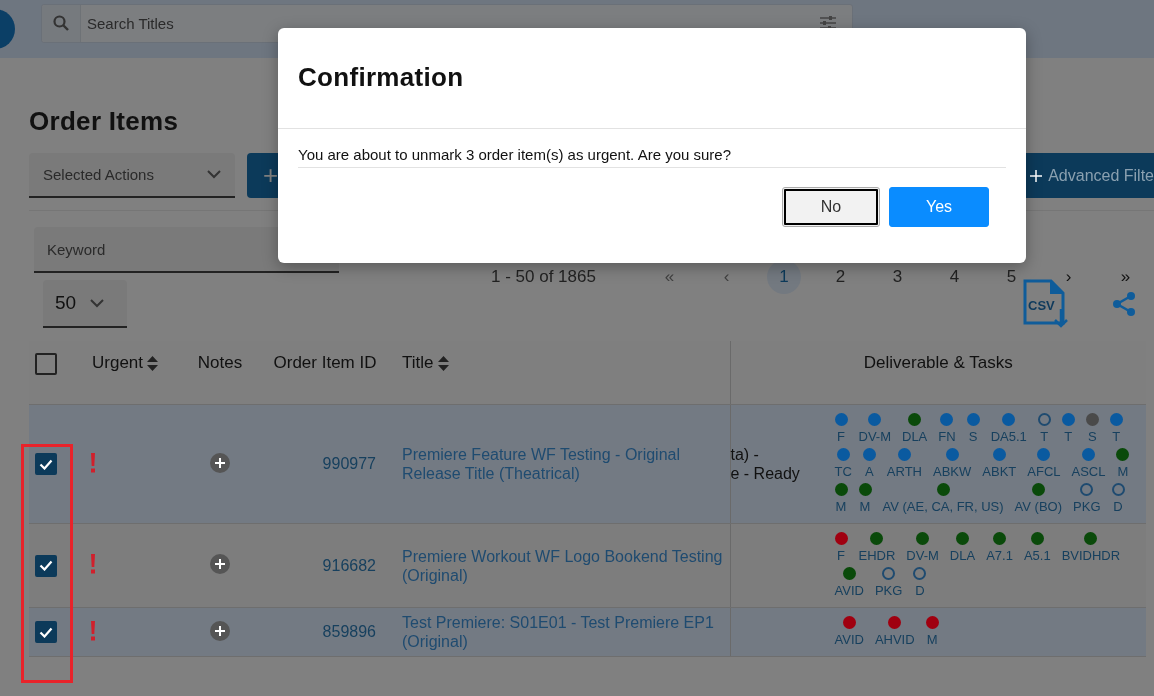  Describe the element at coordinates (939, 207) in the screenshot. I see `dialog-button: Yes` at that location.